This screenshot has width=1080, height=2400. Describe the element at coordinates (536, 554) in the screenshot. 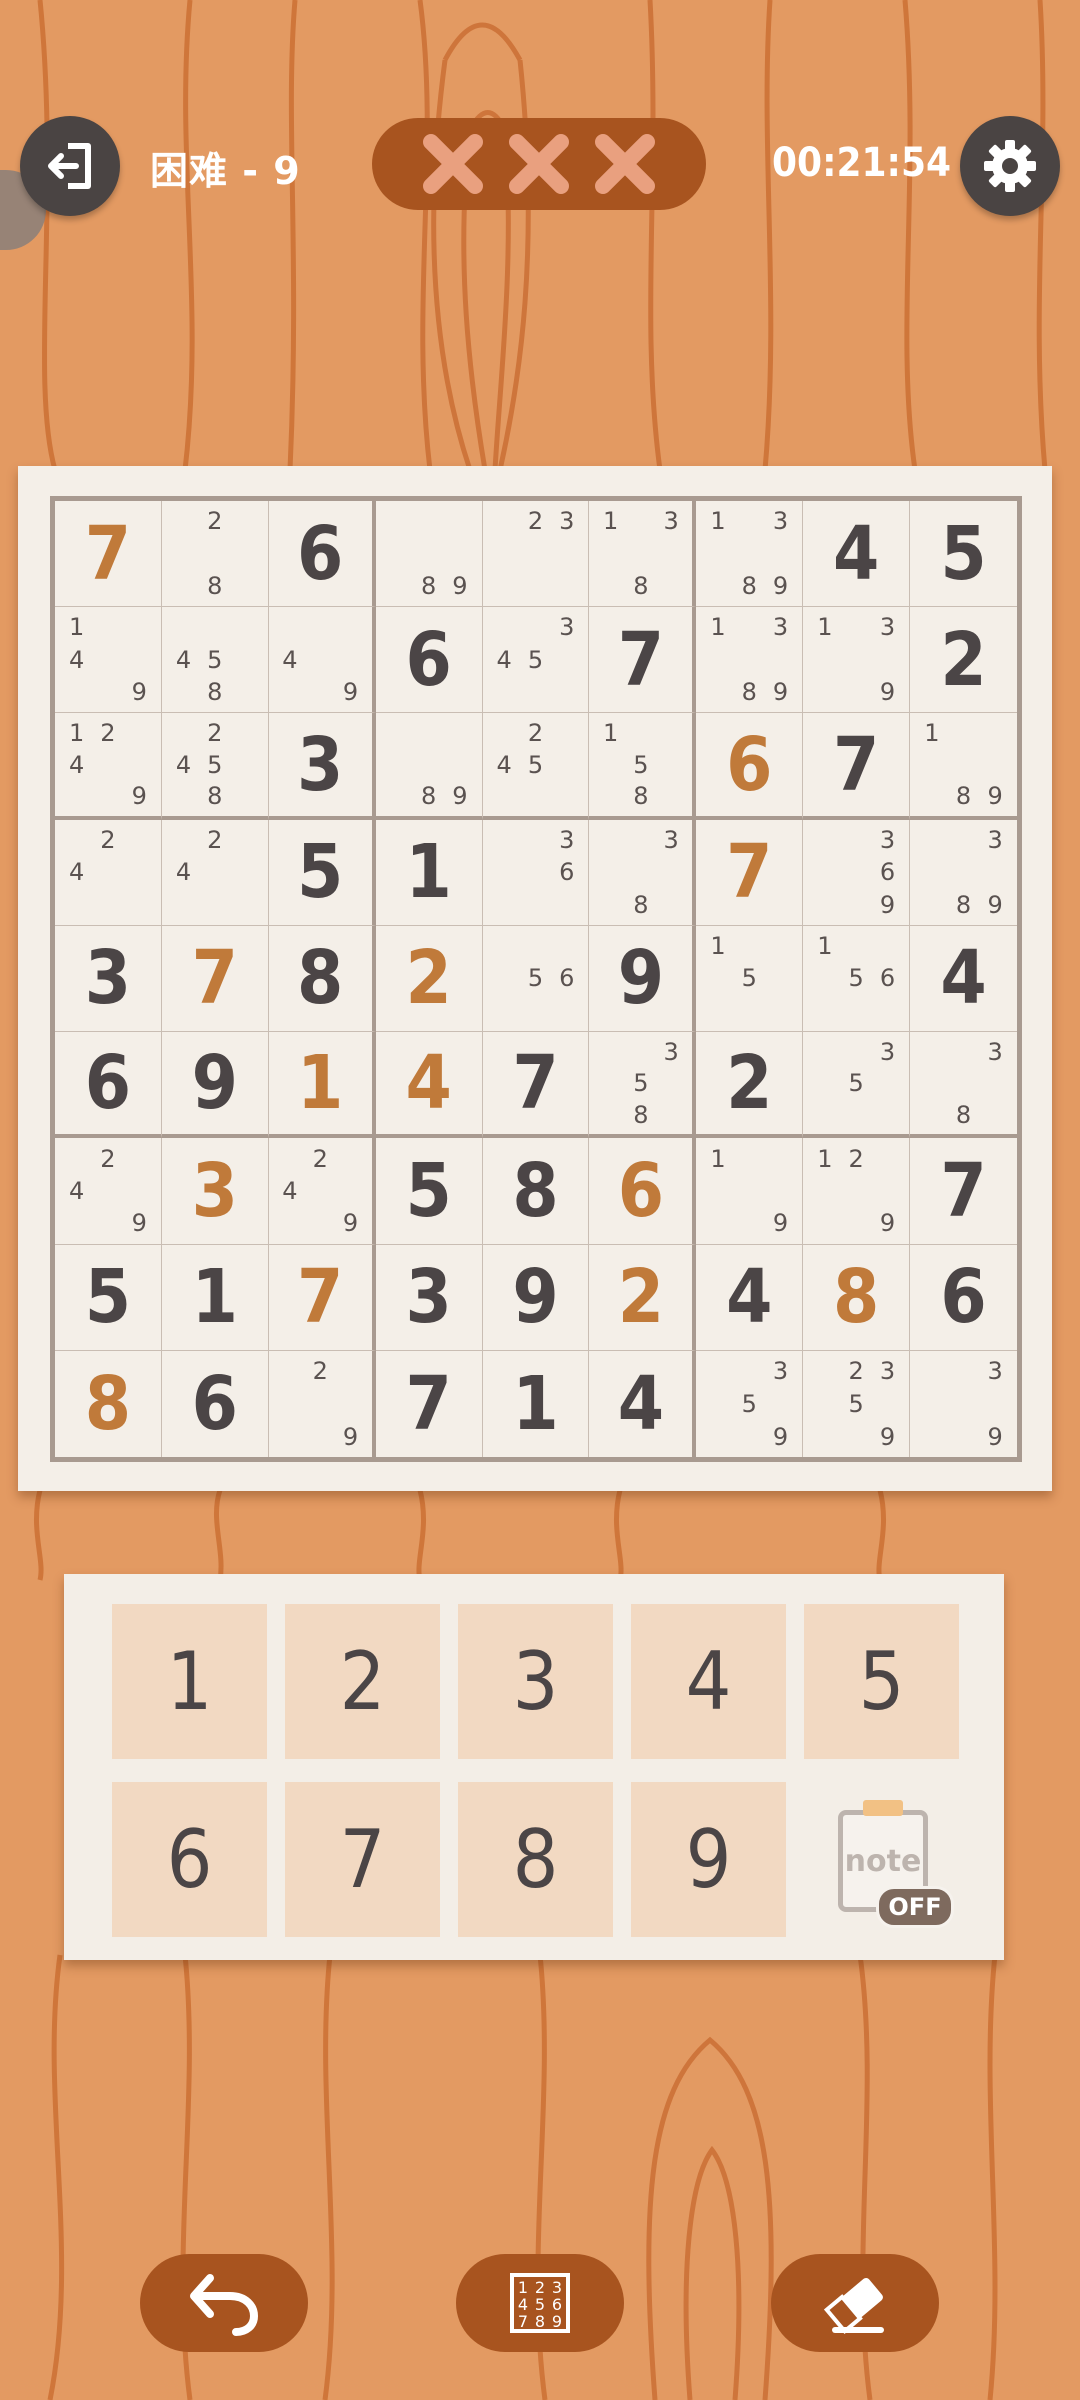

I see `sudoku-cell: 23` at that location.